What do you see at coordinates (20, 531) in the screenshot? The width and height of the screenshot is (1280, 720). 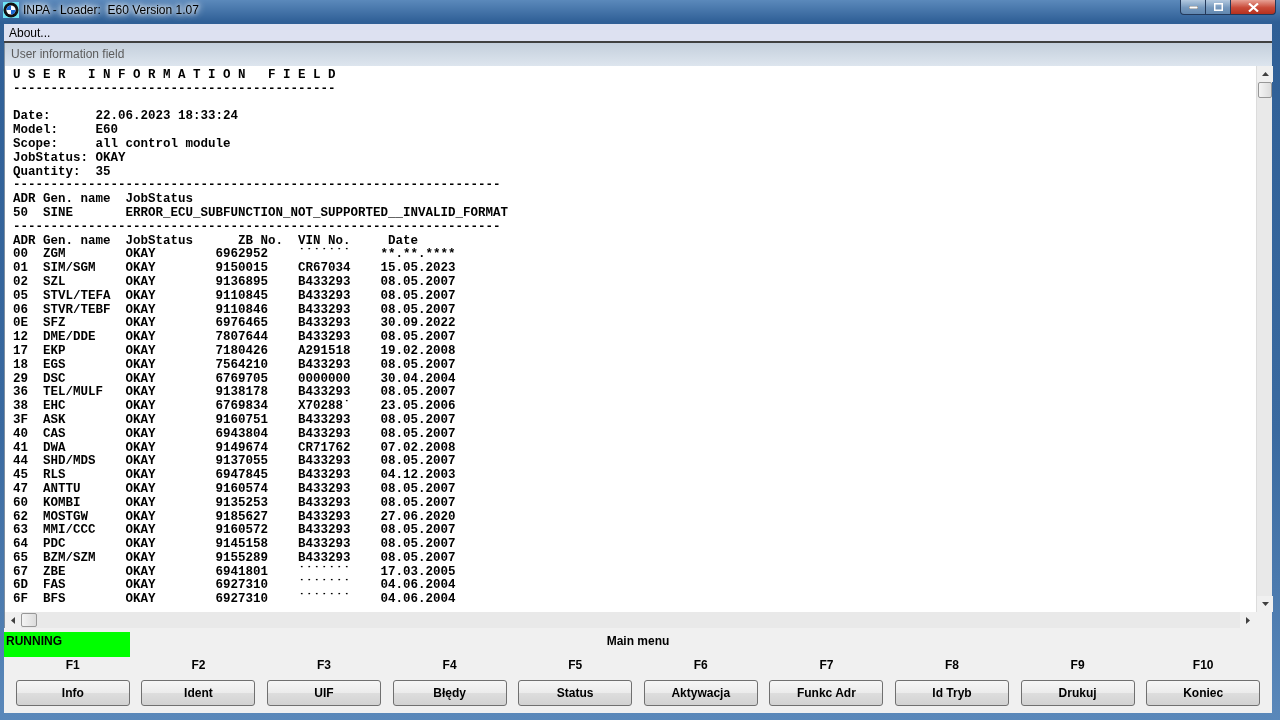 I see `table-cell-text: 63` at bounding box center [20, 531].